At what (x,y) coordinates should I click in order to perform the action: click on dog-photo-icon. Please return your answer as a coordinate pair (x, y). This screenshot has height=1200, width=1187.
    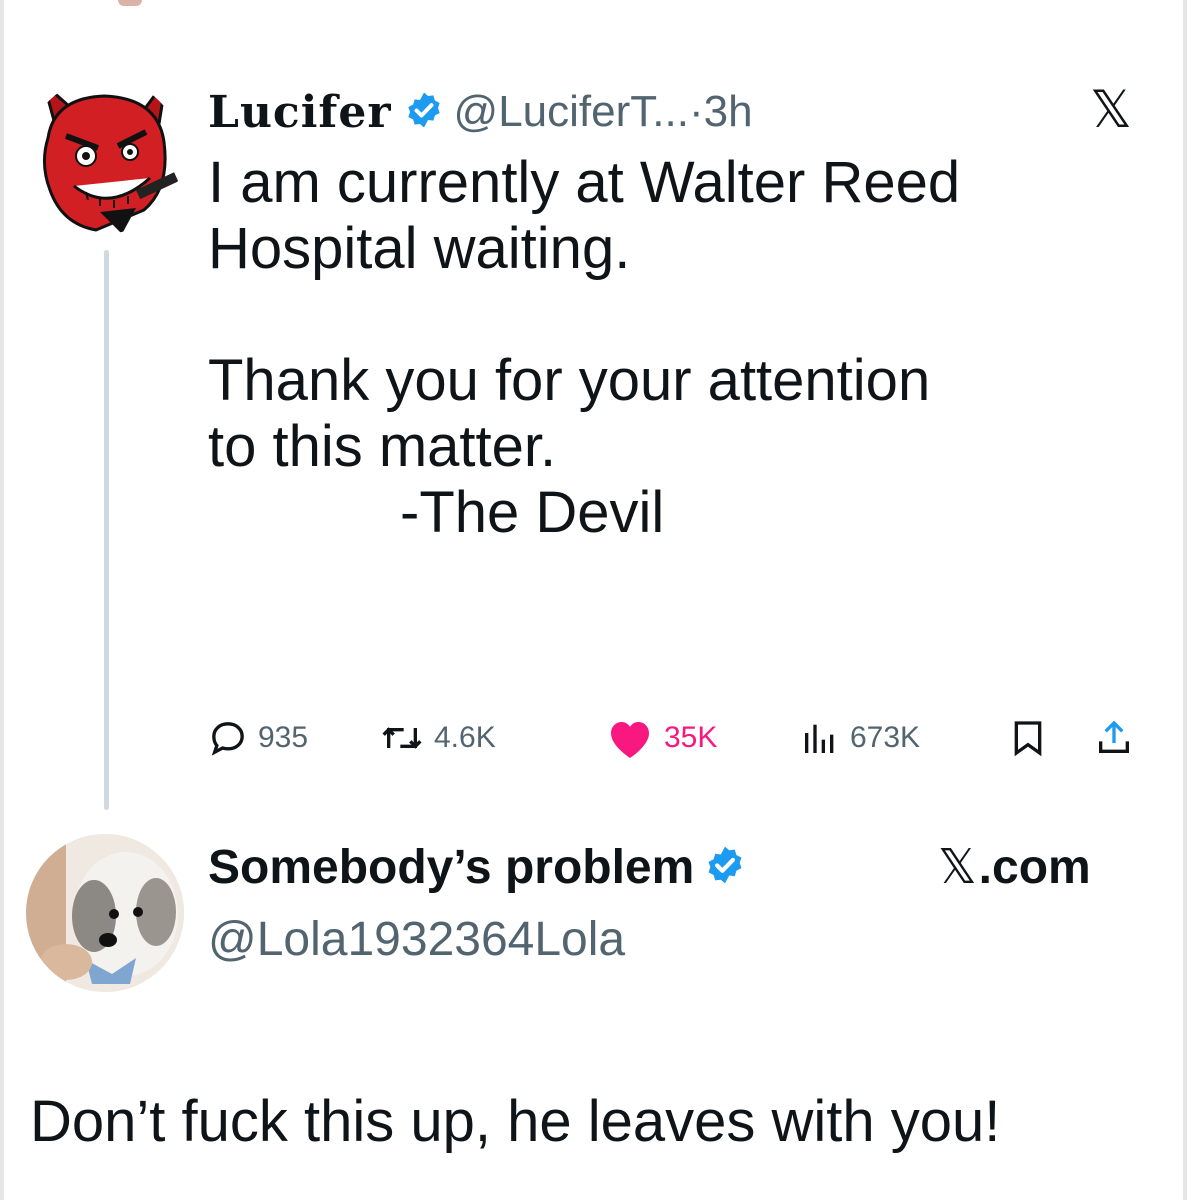
    Looking at the image, I should click on (105, 913).